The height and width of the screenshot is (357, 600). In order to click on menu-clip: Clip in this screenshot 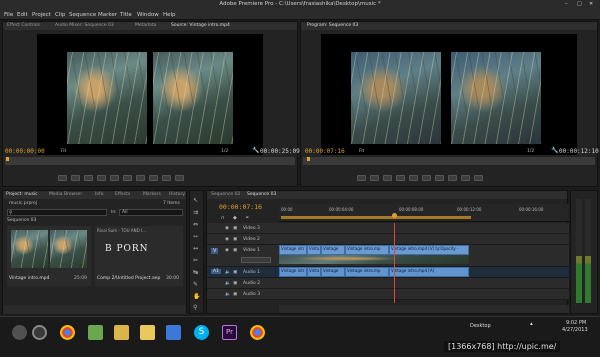, I will do `click(60, 15)`.